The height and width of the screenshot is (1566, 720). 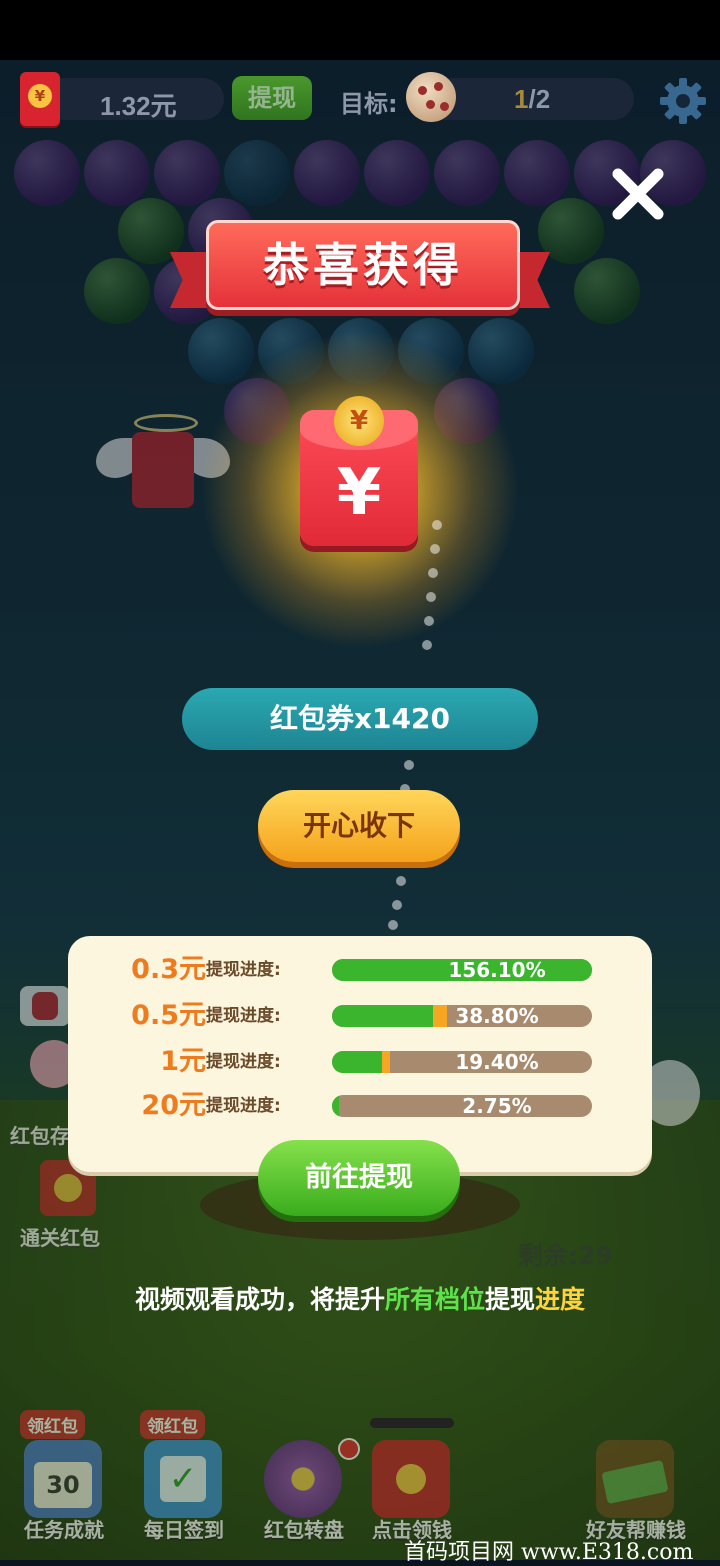 I want to click on progress-percent: 19.40%, so click(x=497, y=1062).